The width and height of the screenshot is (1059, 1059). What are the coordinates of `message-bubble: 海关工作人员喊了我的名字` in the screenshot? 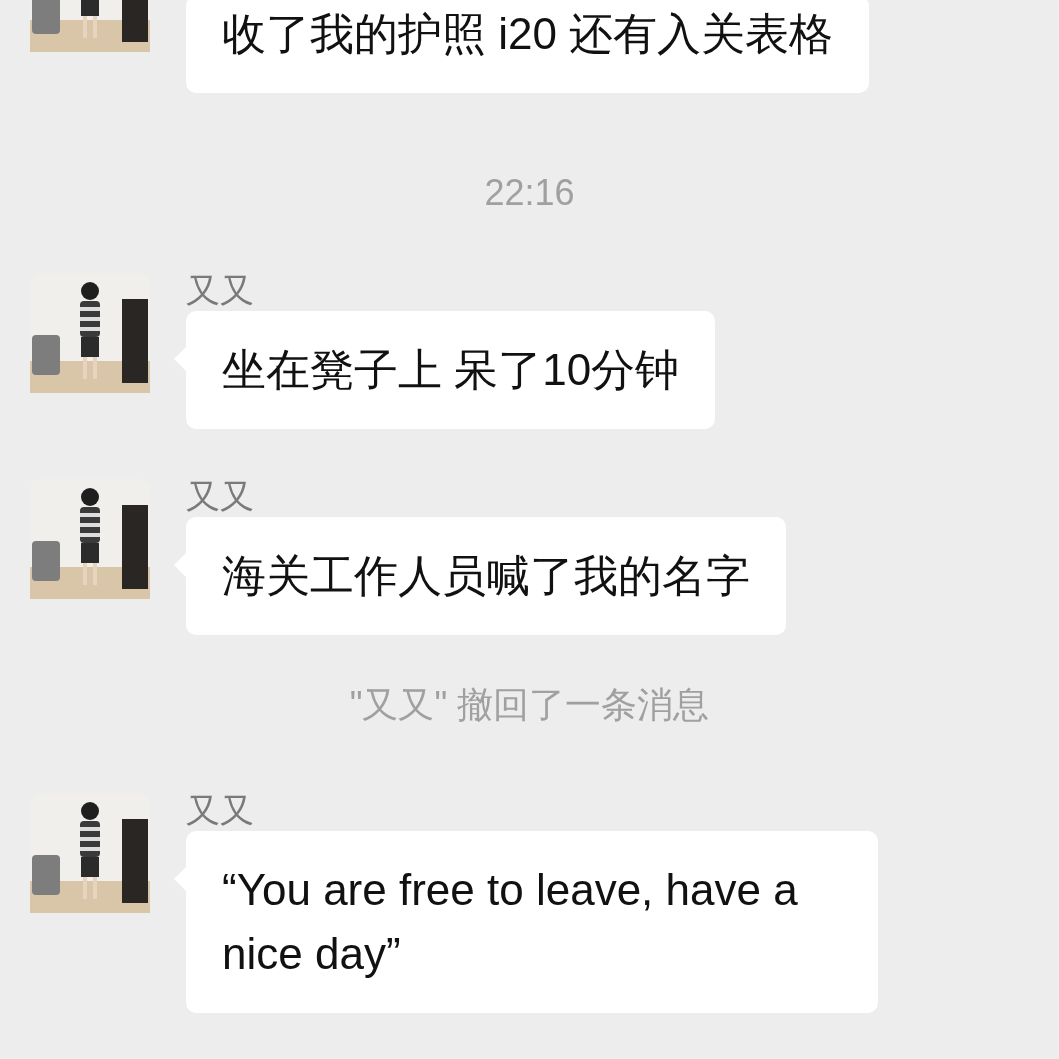 It's located at (486, 576).